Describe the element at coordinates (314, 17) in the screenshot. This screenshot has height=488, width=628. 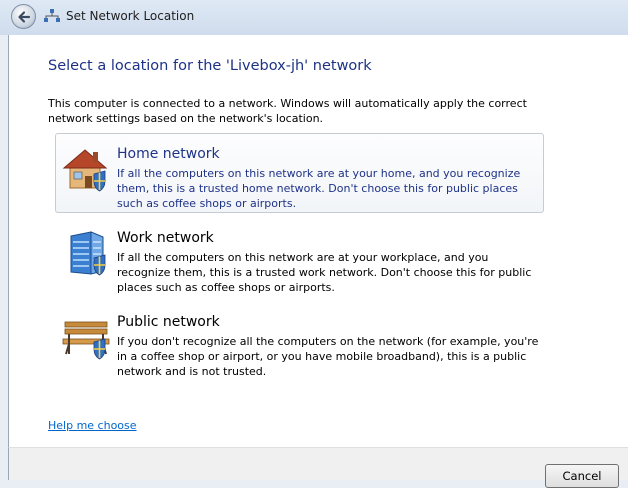
I see `title-bar: Set Network Location` at that location.